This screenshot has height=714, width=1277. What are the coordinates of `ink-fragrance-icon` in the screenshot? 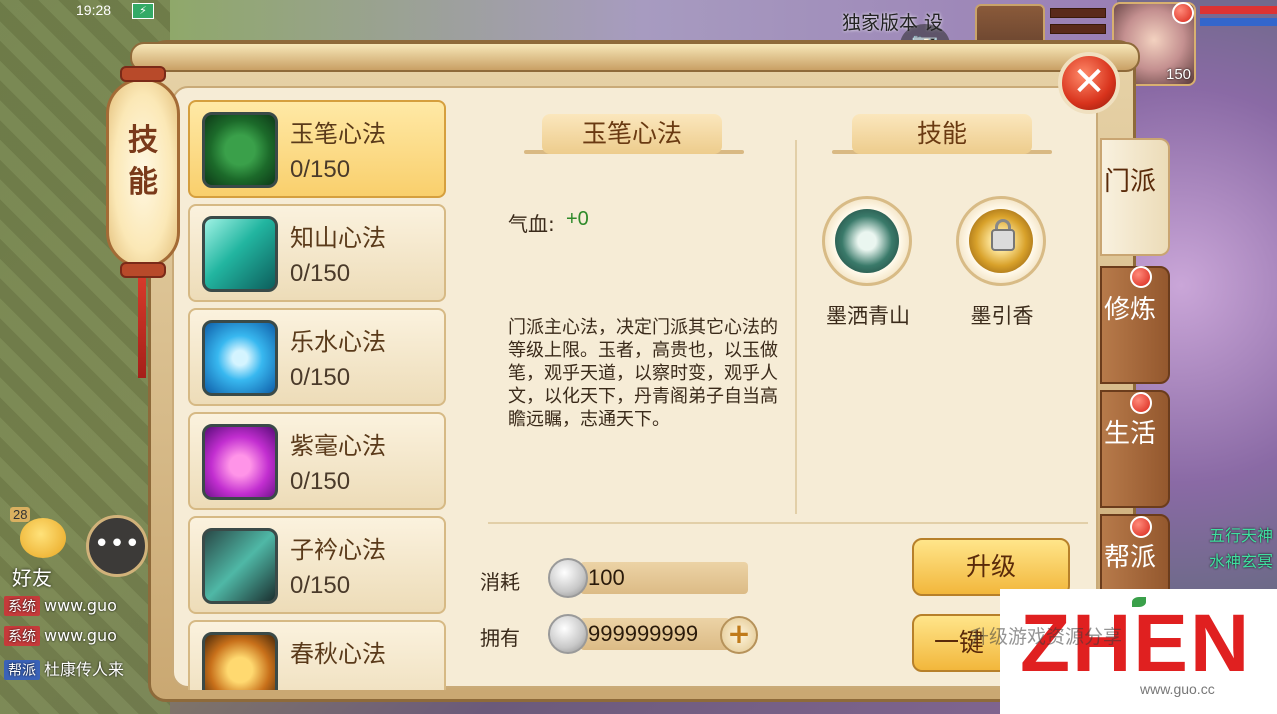 It's located at (1001, 241).